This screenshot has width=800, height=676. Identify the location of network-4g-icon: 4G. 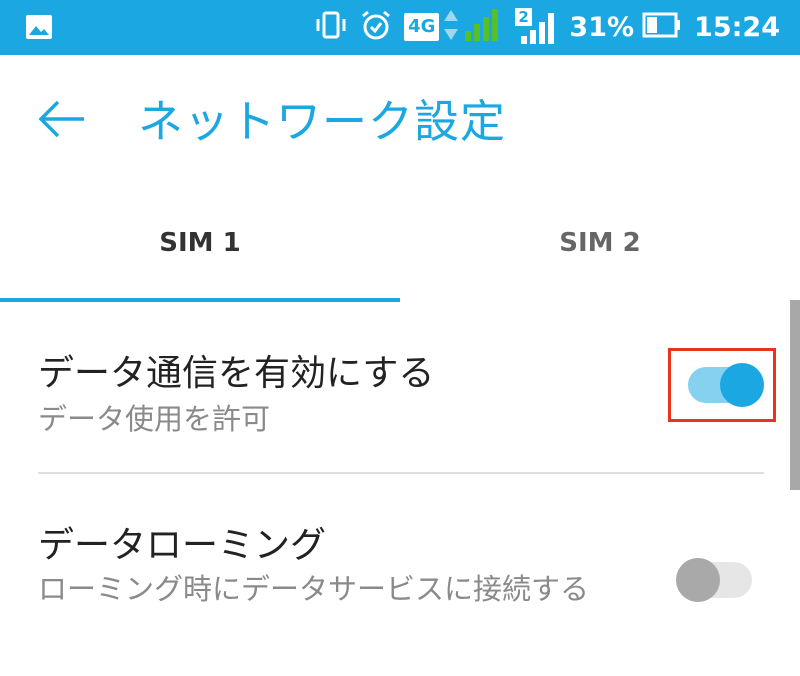
(422, 27).